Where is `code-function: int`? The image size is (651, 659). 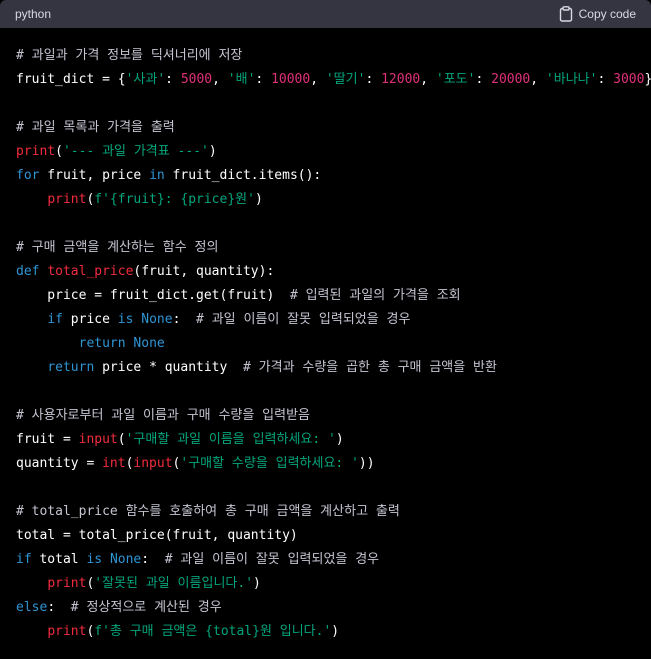
code-function: int is located at coordinates (114, 463).